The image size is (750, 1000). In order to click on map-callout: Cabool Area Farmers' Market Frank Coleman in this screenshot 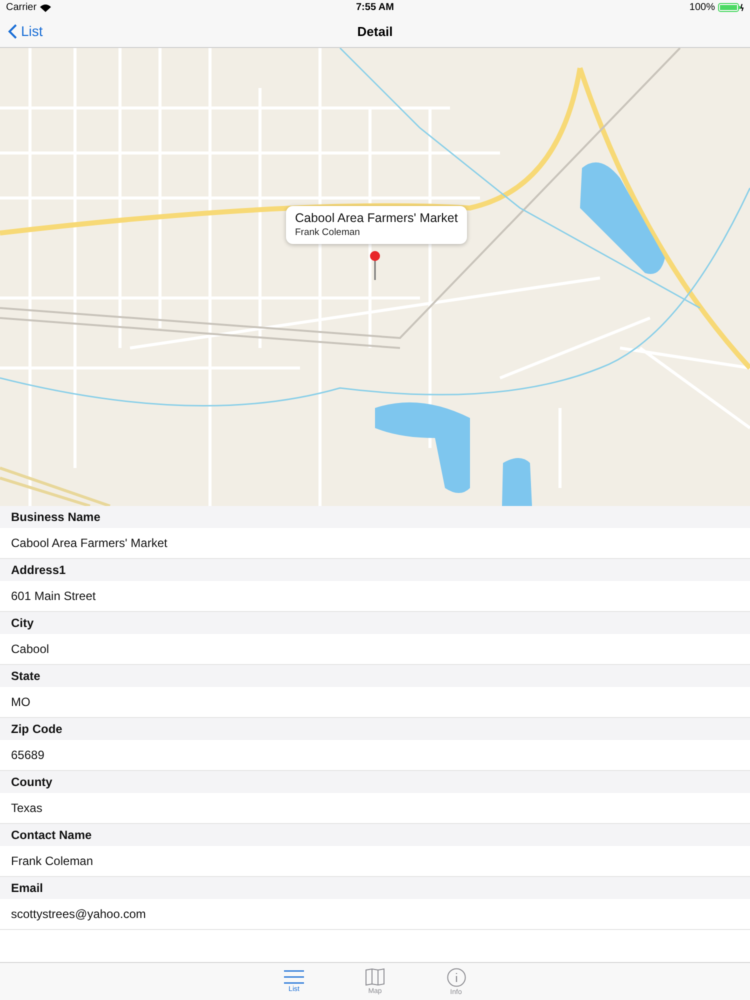, I will do `click(376, 225)`.